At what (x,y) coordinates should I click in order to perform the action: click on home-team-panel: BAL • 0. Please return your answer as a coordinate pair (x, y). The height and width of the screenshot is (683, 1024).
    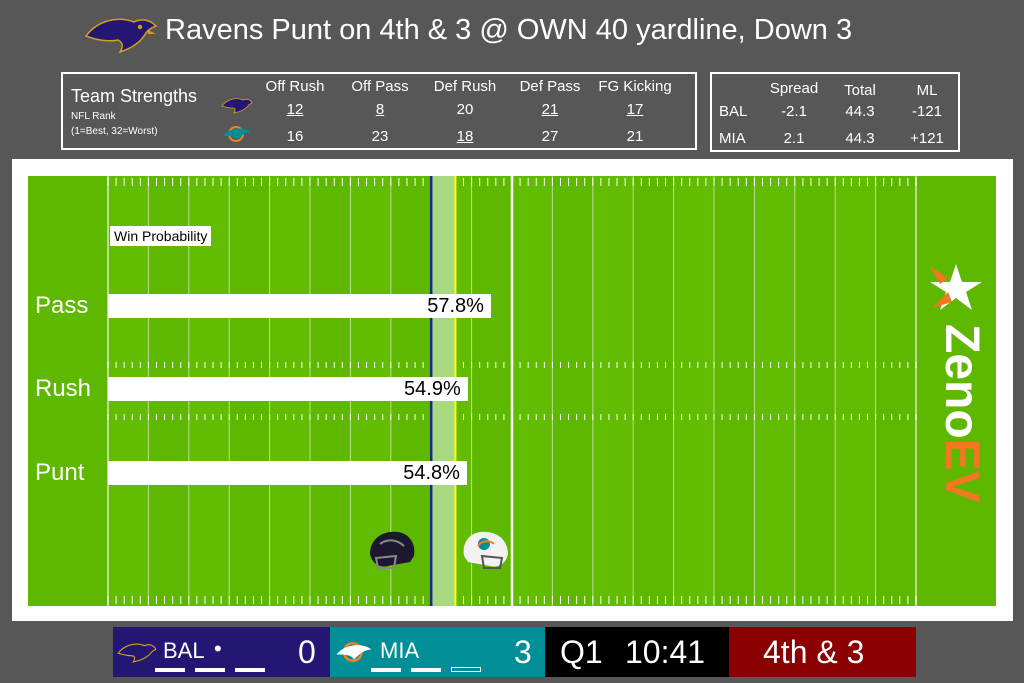
    Looking at the image, I should click on (221, 652).